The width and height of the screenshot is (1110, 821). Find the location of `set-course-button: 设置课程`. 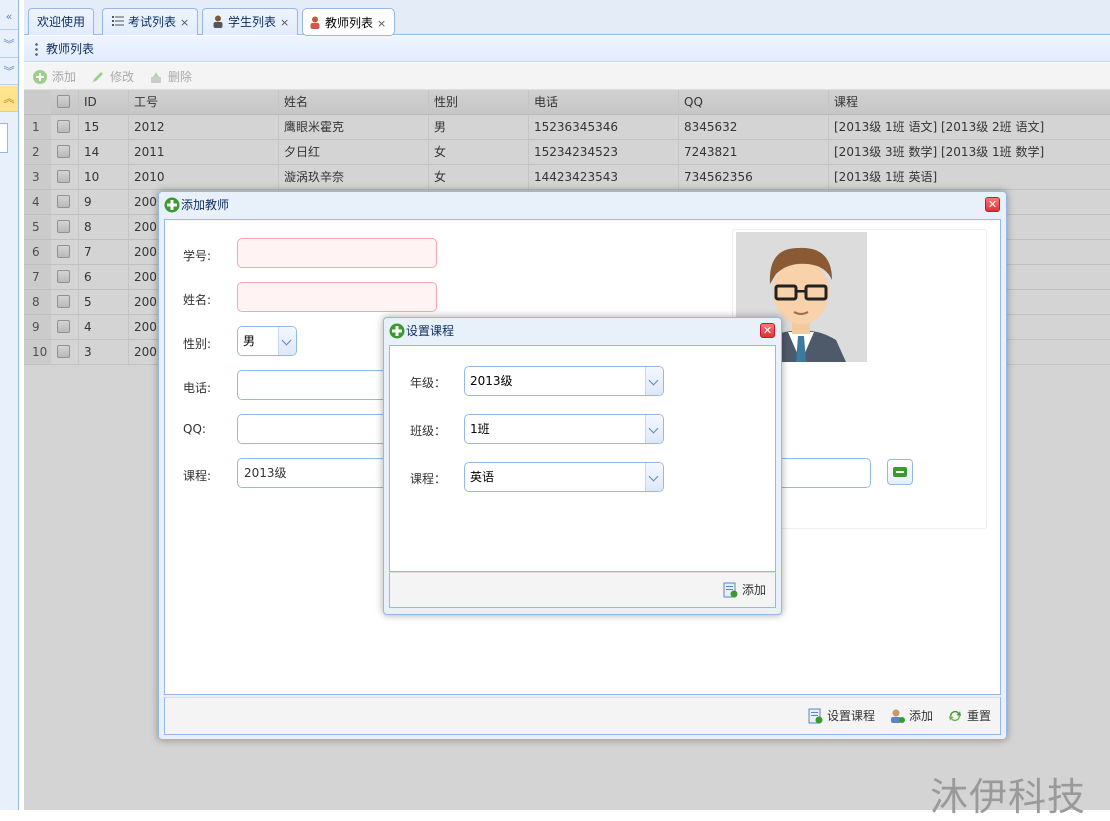

set-course-button: 设置课程 is located at coordinates (841, 716).